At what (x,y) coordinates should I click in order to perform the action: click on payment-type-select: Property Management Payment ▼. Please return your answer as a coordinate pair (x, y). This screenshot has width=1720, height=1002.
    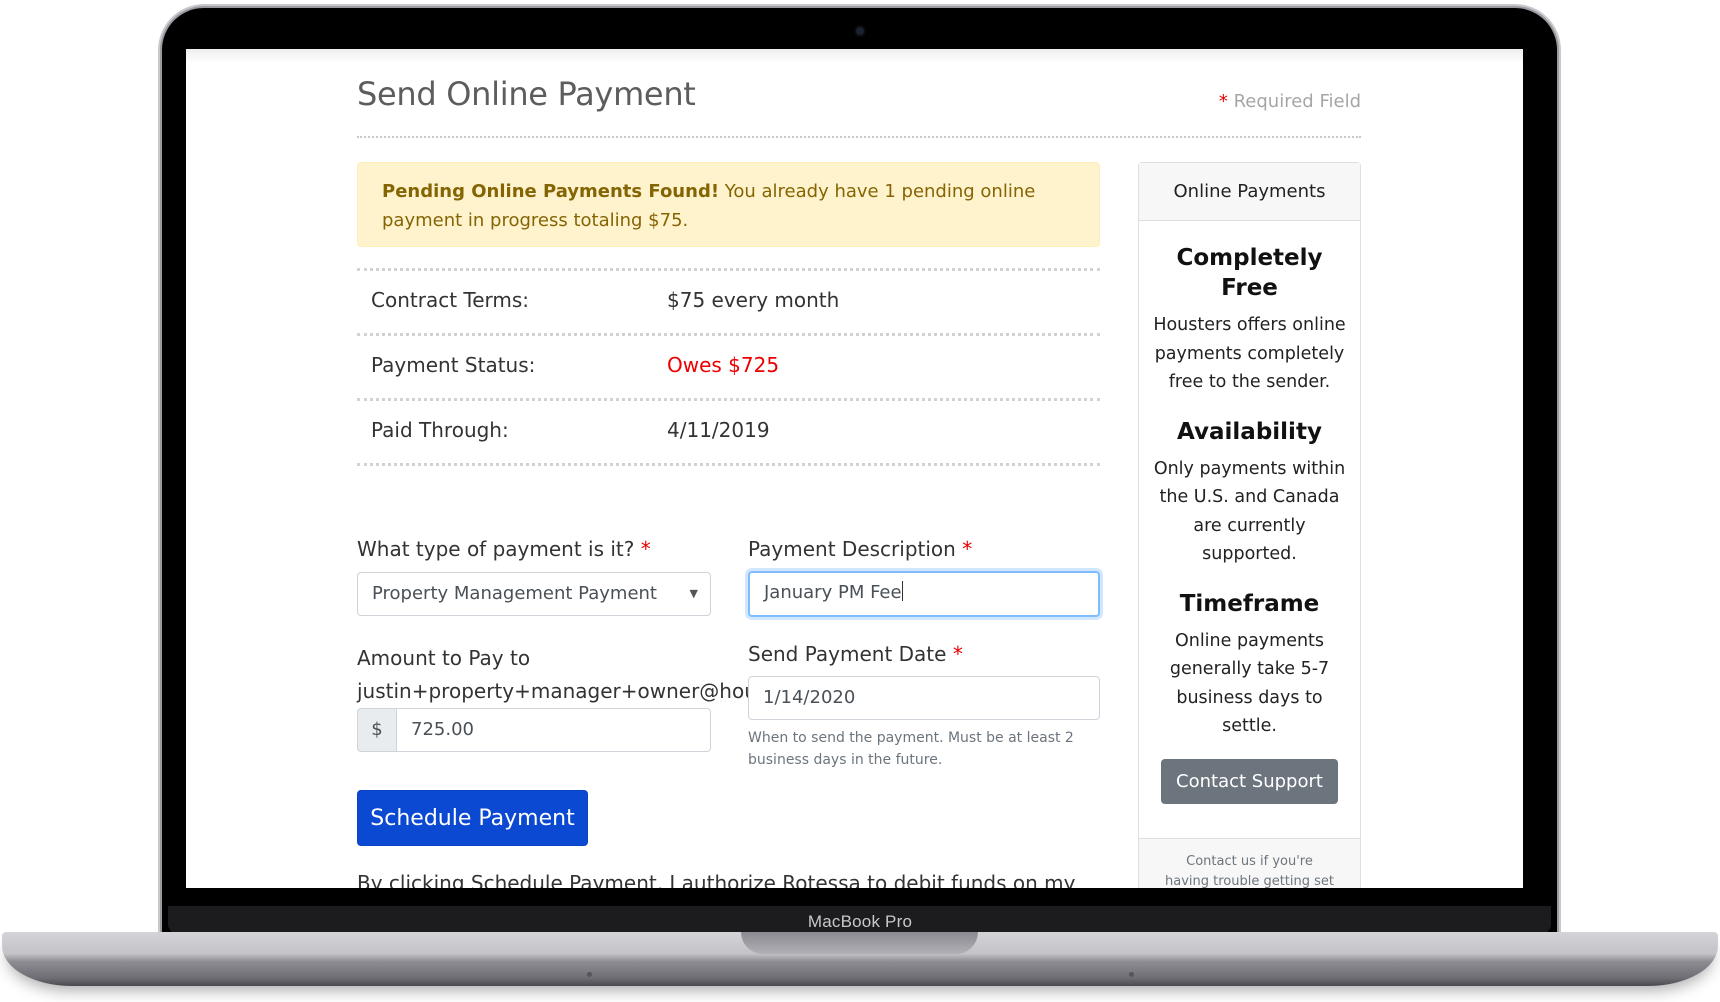
    Looking at the image, I should click on (534, 594).